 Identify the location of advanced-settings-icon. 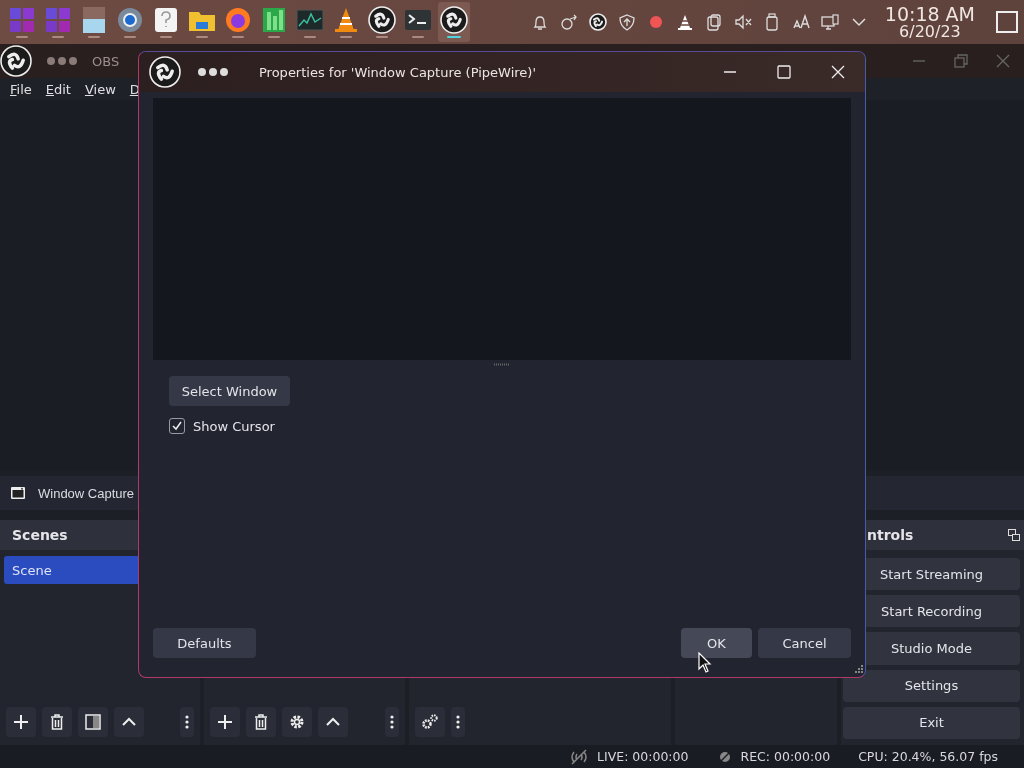
(430, 722).